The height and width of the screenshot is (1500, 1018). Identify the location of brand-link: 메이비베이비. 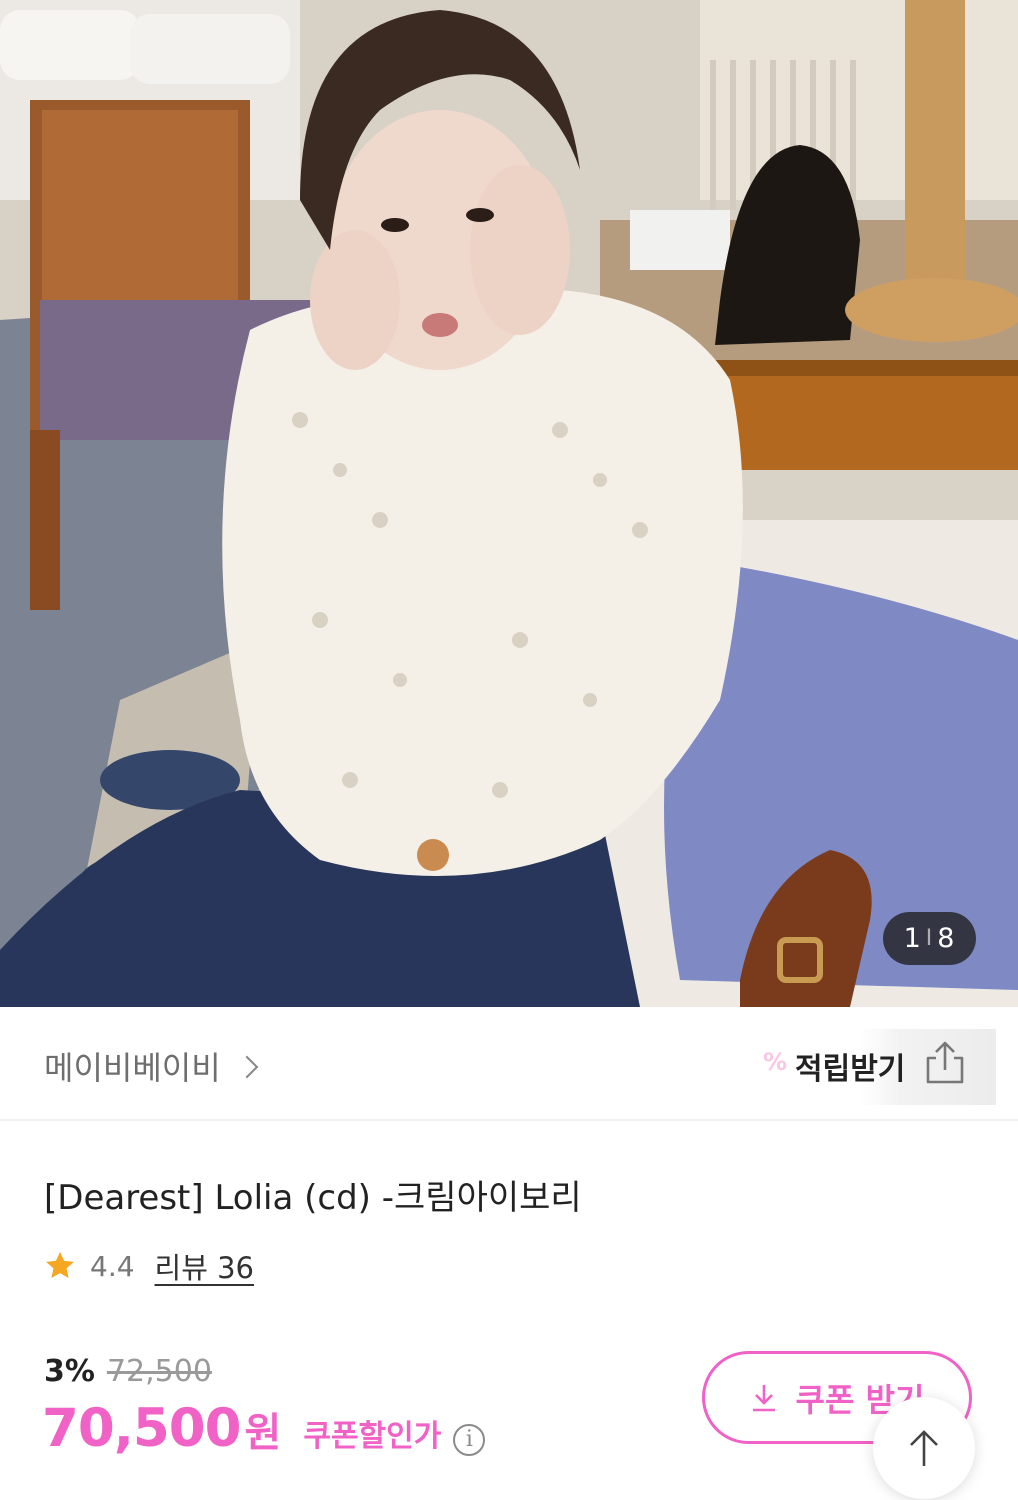
(151, 1066).